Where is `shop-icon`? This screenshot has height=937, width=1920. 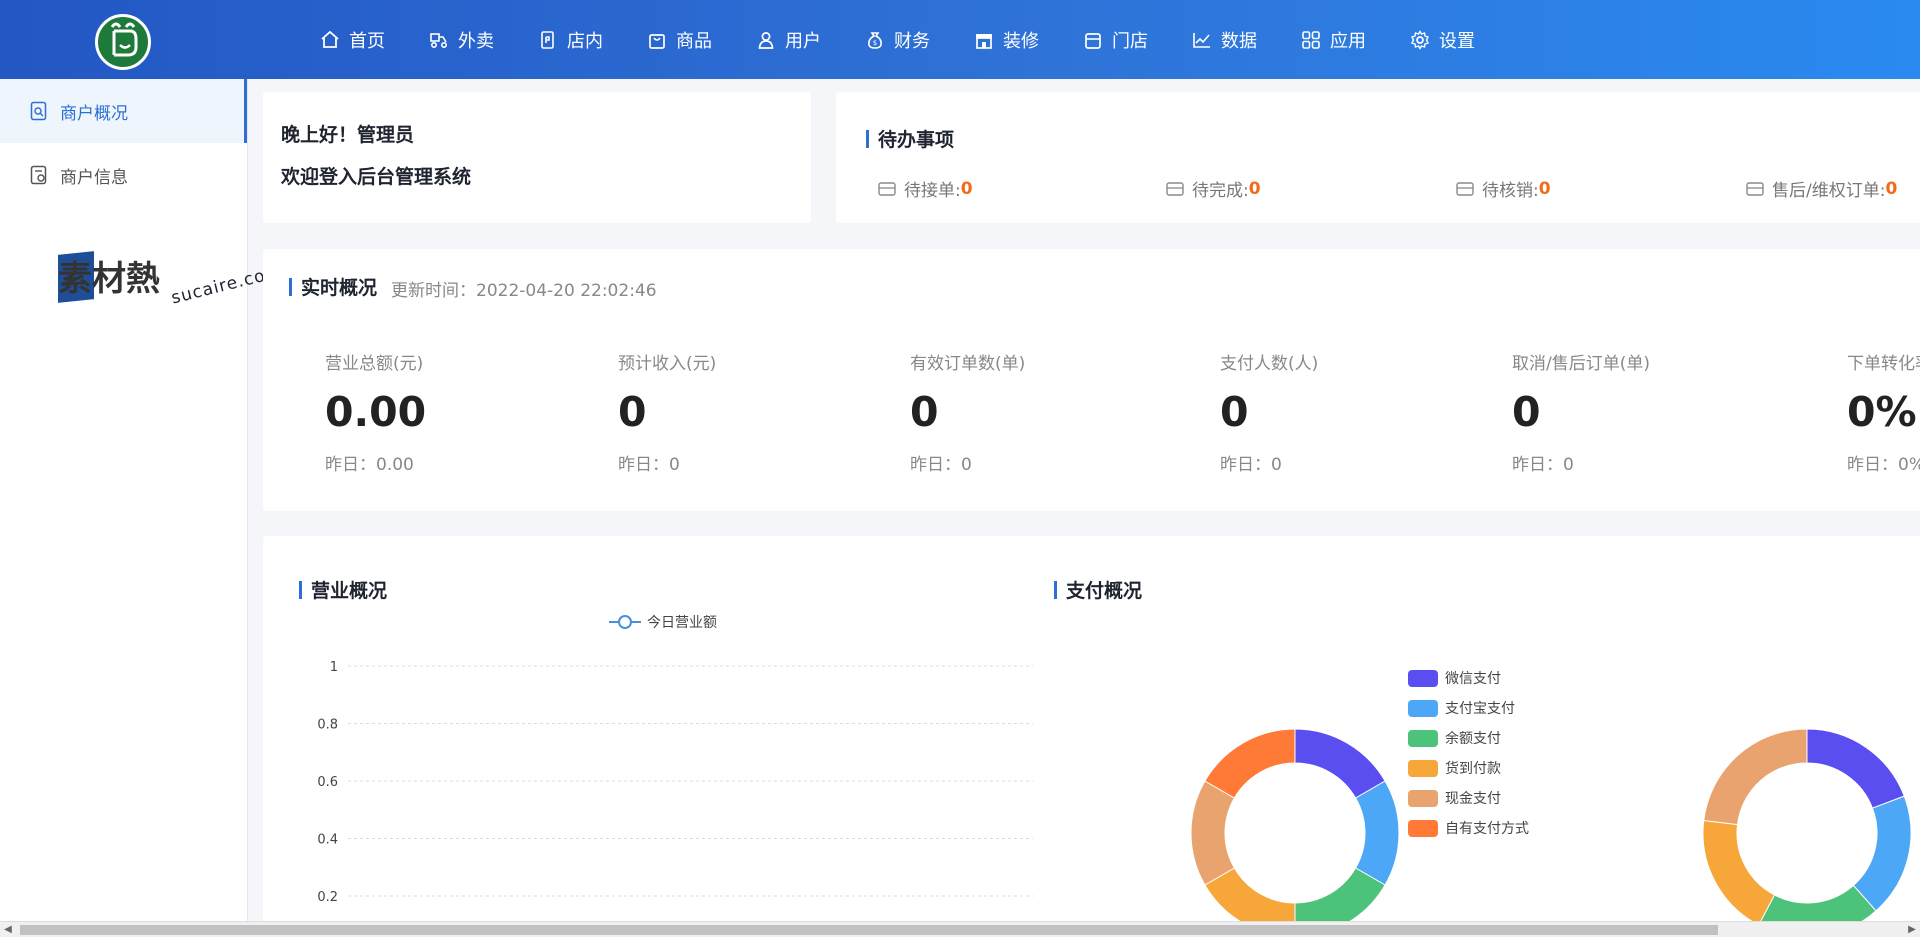 shop-icon is located at coordinates (1093, 40).